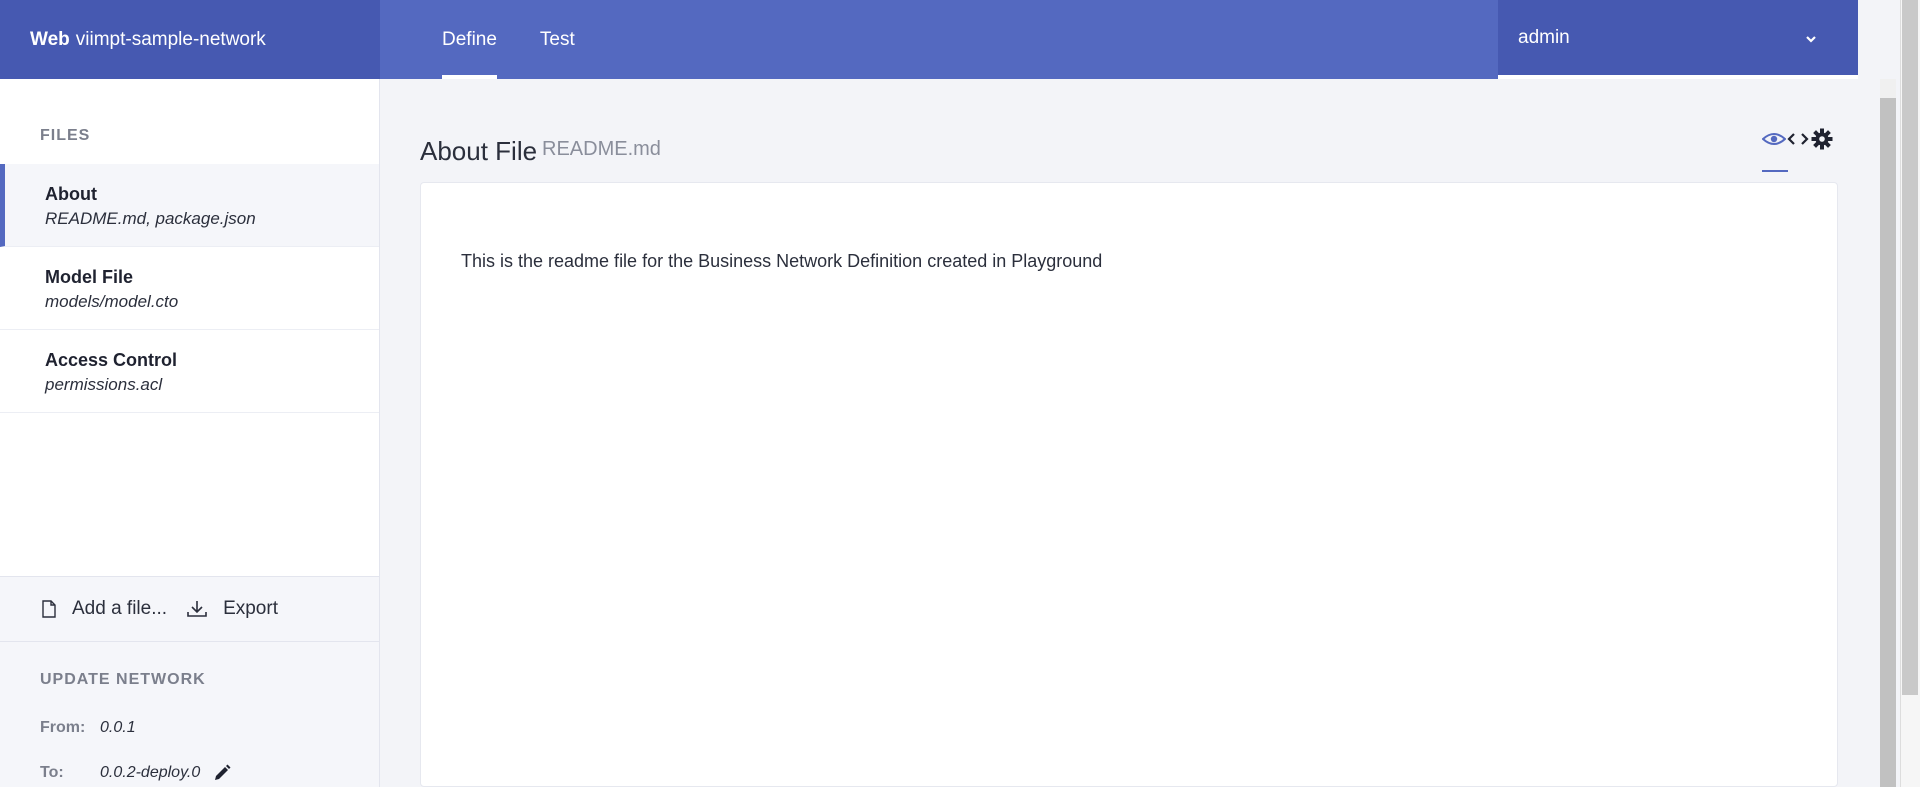 The image size is (1920, 787). I want to click on user-dropdown: admin, so click(1678, 39).